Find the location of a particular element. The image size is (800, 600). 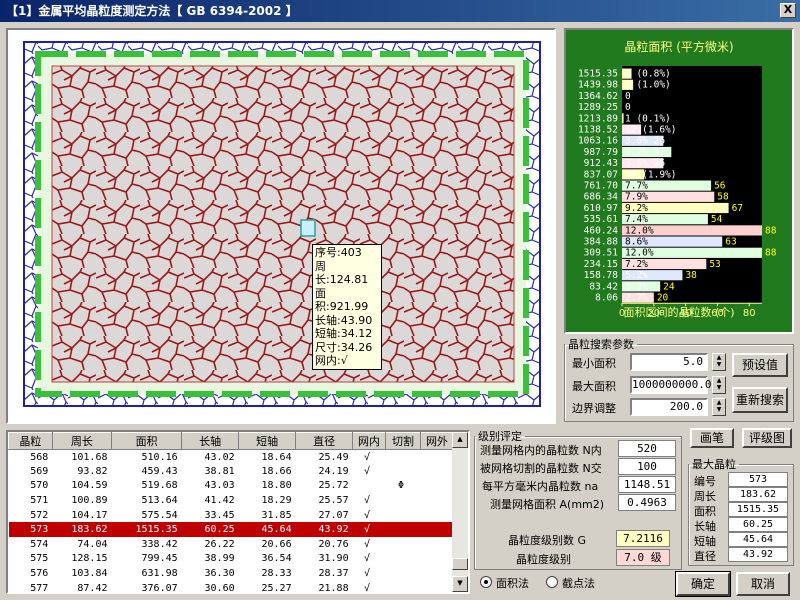

table-cell: 18.29 is located at coordinates (276, 501).